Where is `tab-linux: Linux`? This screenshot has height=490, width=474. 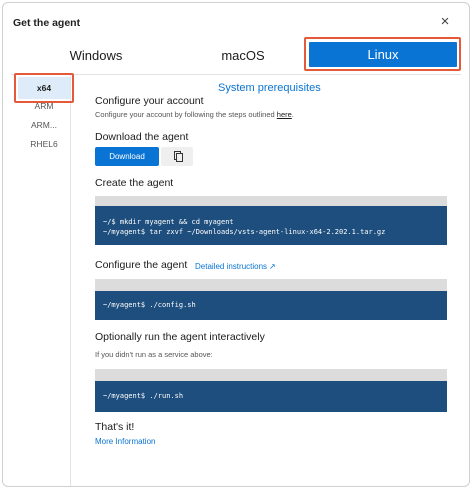
tab-linux: Linux is located at coordinates (383, 54).